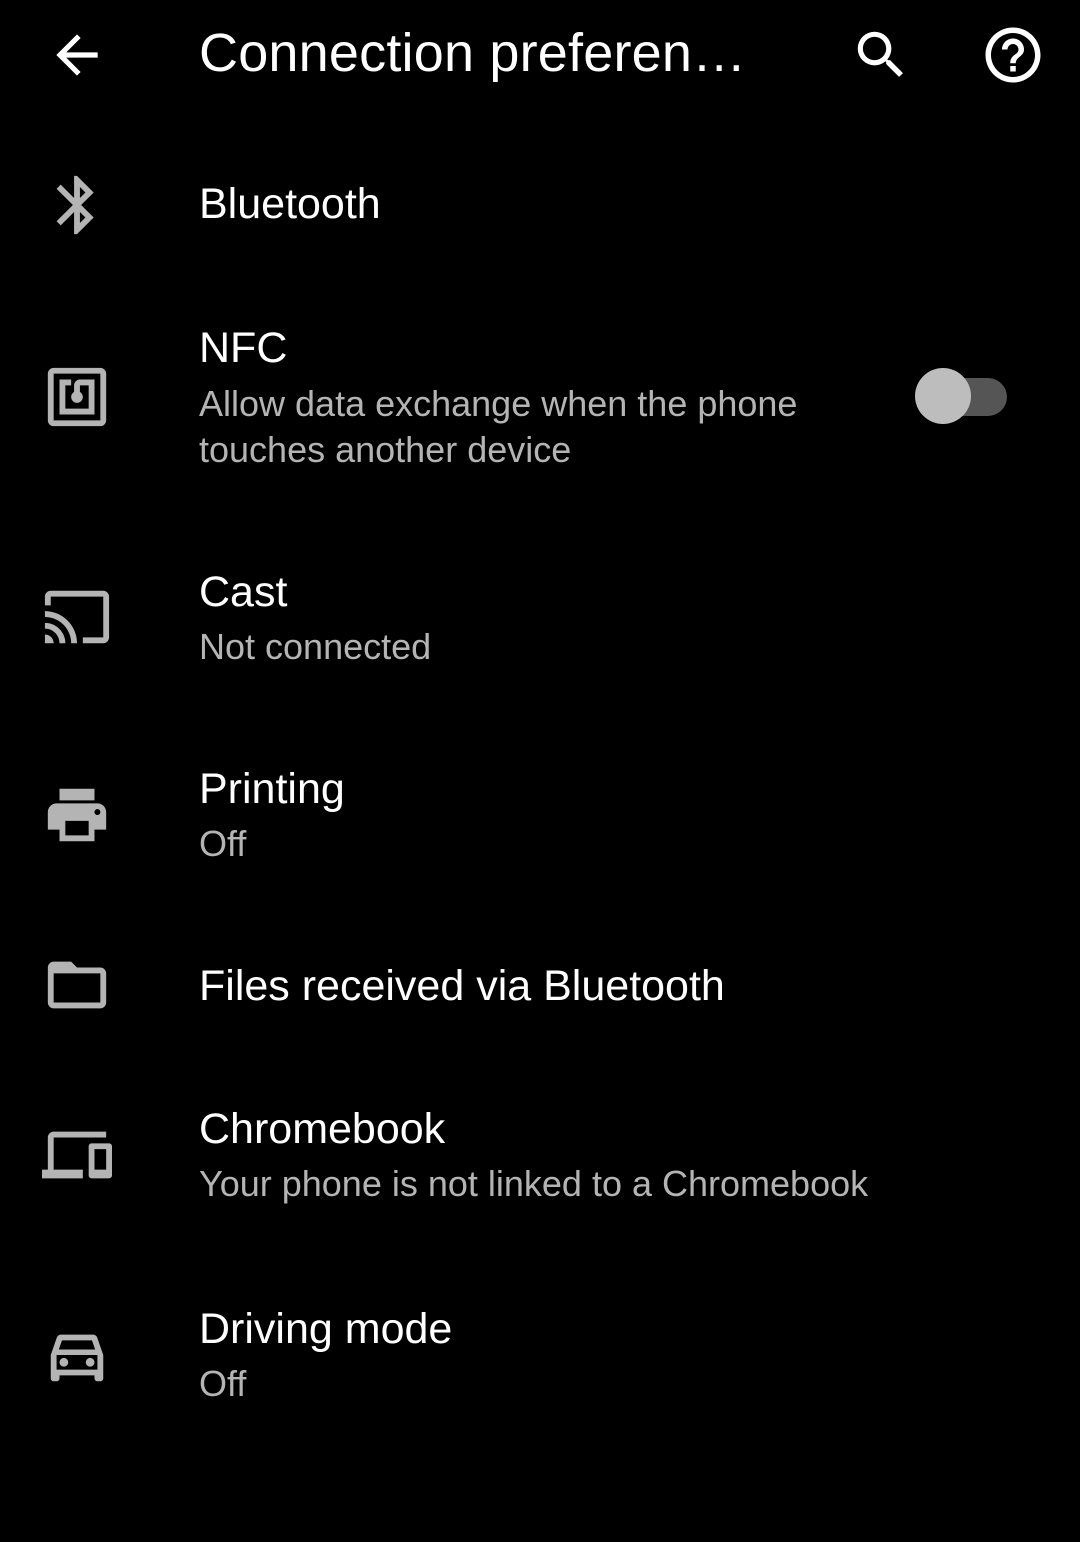 This screenshot has width=1080, height=1542. I want to click on arrow-back-icon, so click(77, 55).